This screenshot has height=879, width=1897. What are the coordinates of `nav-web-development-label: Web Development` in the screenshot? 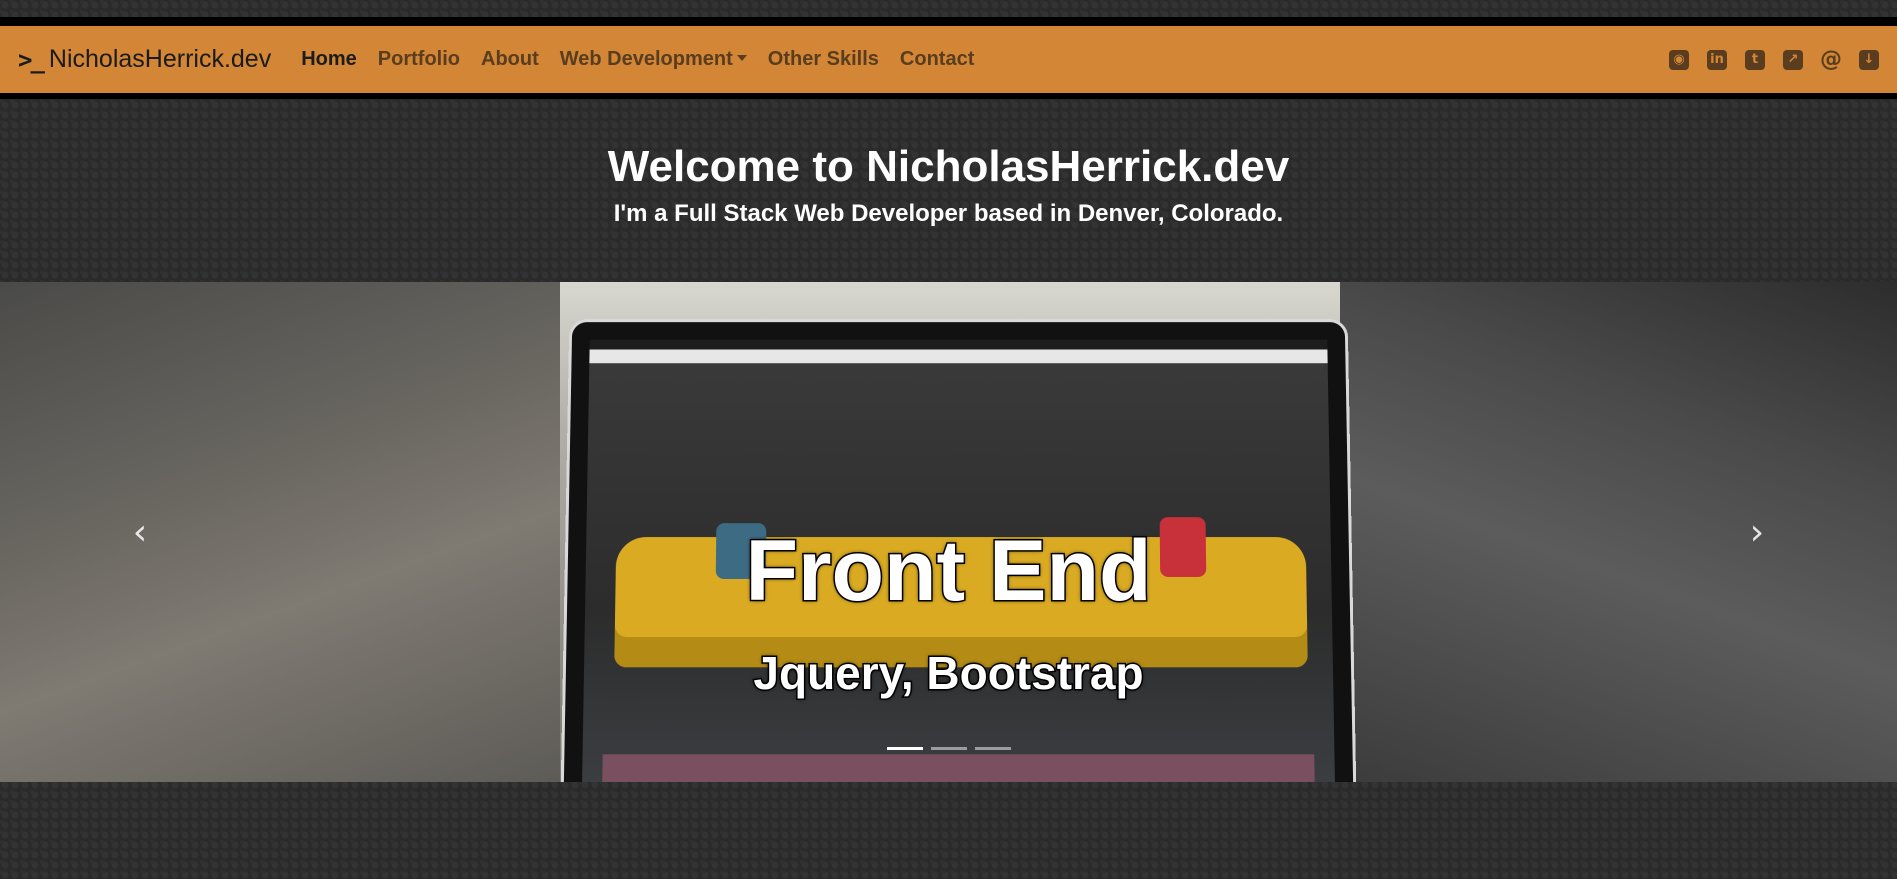 It's located at (646, 59).